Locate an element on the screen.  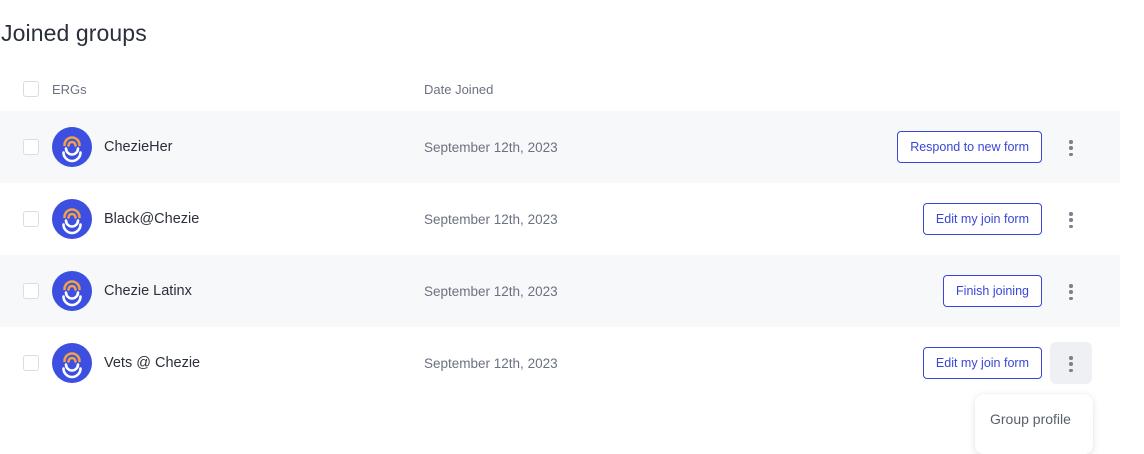
column-header-date-joined: Date Joined is located at coordinates (459, 89).